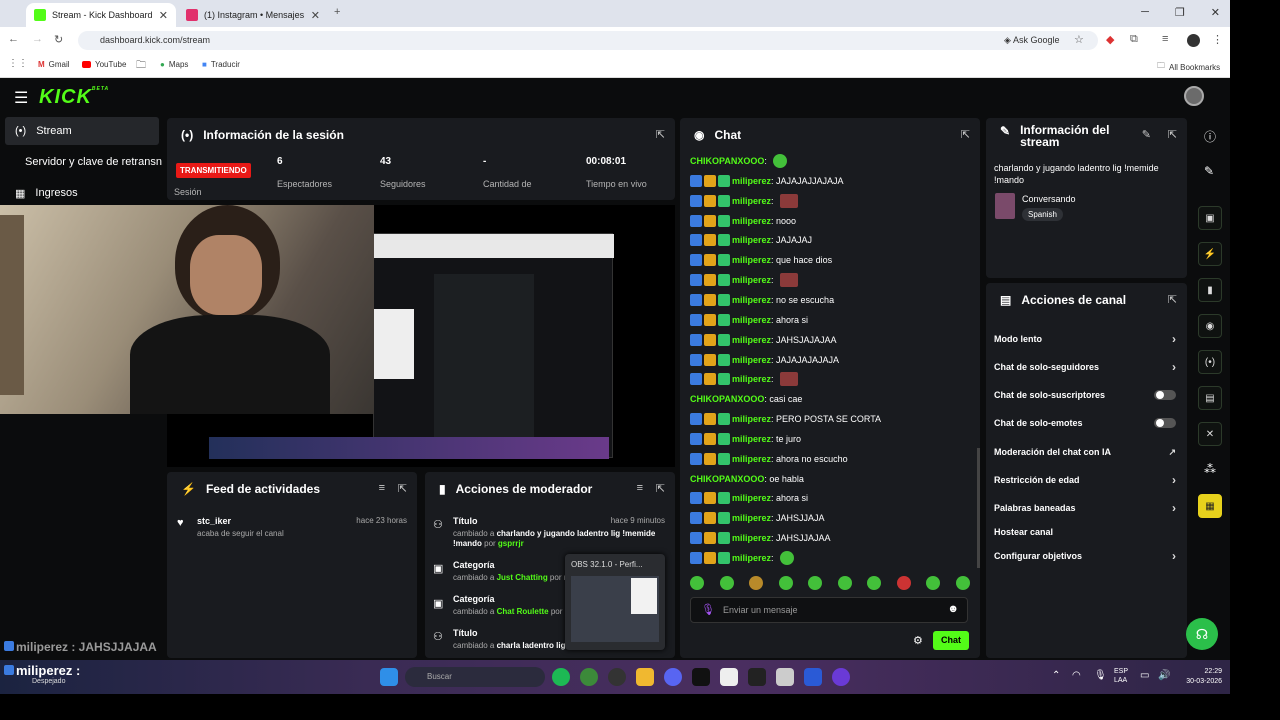 The height and width of the screenshot is (720, 1280). I want to click on chat-scrollbar, so click(978, 508).